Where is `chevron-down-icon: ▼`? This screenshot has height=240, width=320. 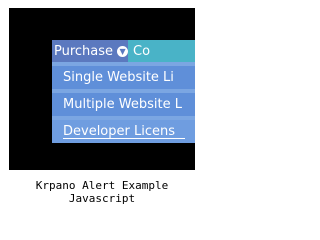 chevron-down-icon: ▼ is located at coordinates (122, 51).